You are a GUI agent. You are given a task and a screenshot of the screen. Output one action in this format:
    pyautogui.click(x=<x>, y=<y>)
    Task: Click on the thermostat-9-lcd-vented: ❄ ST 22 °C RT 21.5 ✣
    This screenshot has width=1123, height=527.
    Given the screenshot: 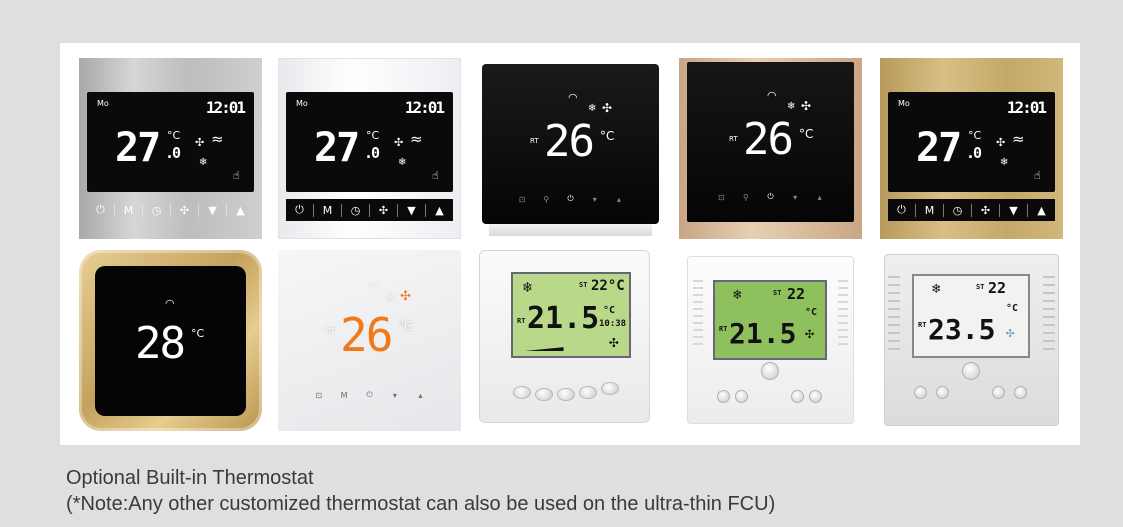 What is the action you would take?
    pyautogui.click(x=770, y=340)
    